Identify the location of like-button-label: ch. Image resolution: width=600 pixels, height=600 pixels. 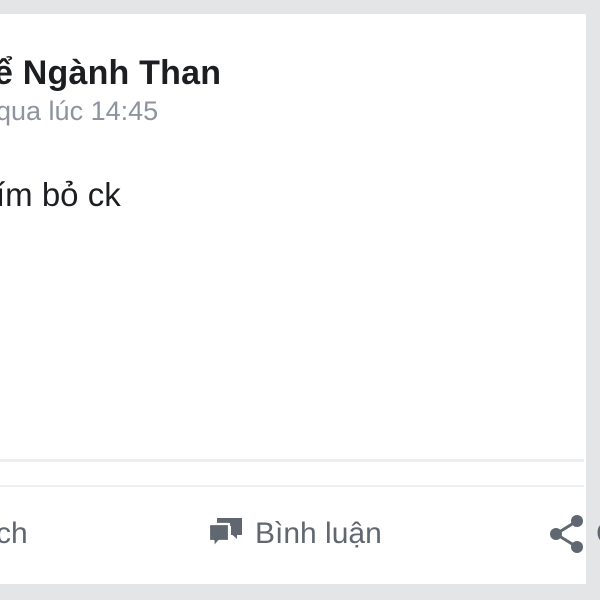
(14, 533).